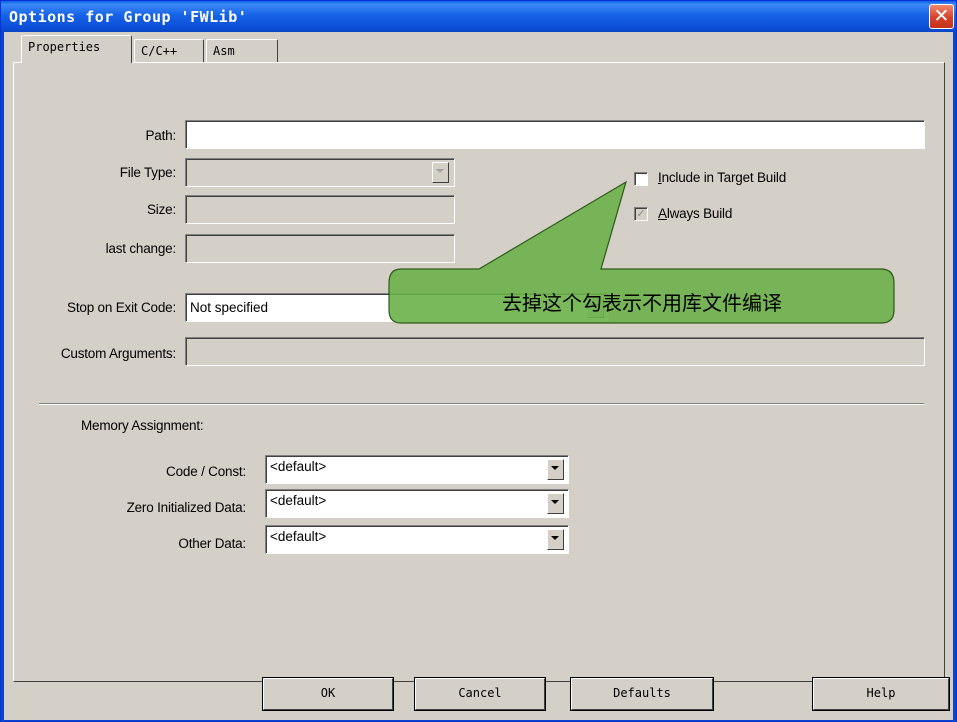 The image size is (957, 722). What do you see at coordinates (941, 16) in the screenshot?
I see `close-icon: ✕` at bounding box center [941, 16].